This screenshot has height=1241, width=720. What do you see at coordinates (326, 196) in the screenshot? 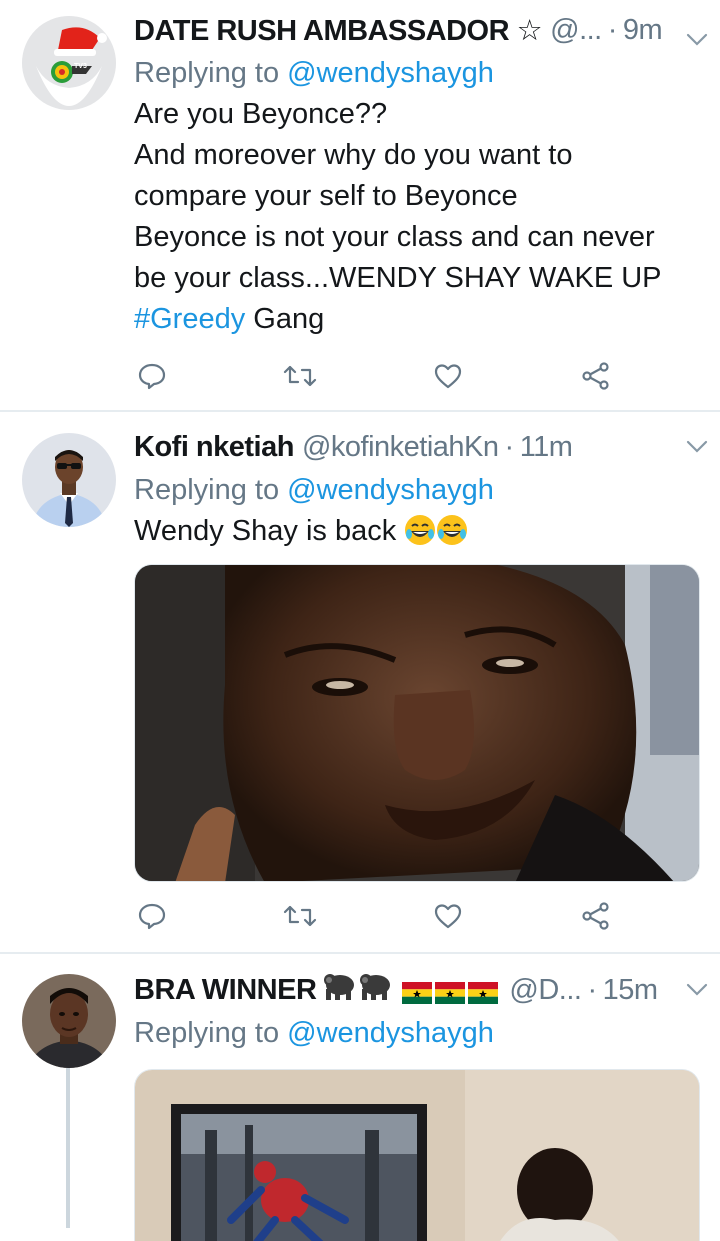
I see `tweet-text-line: compare your self to Beyonce` at bounding box center [326, 196].